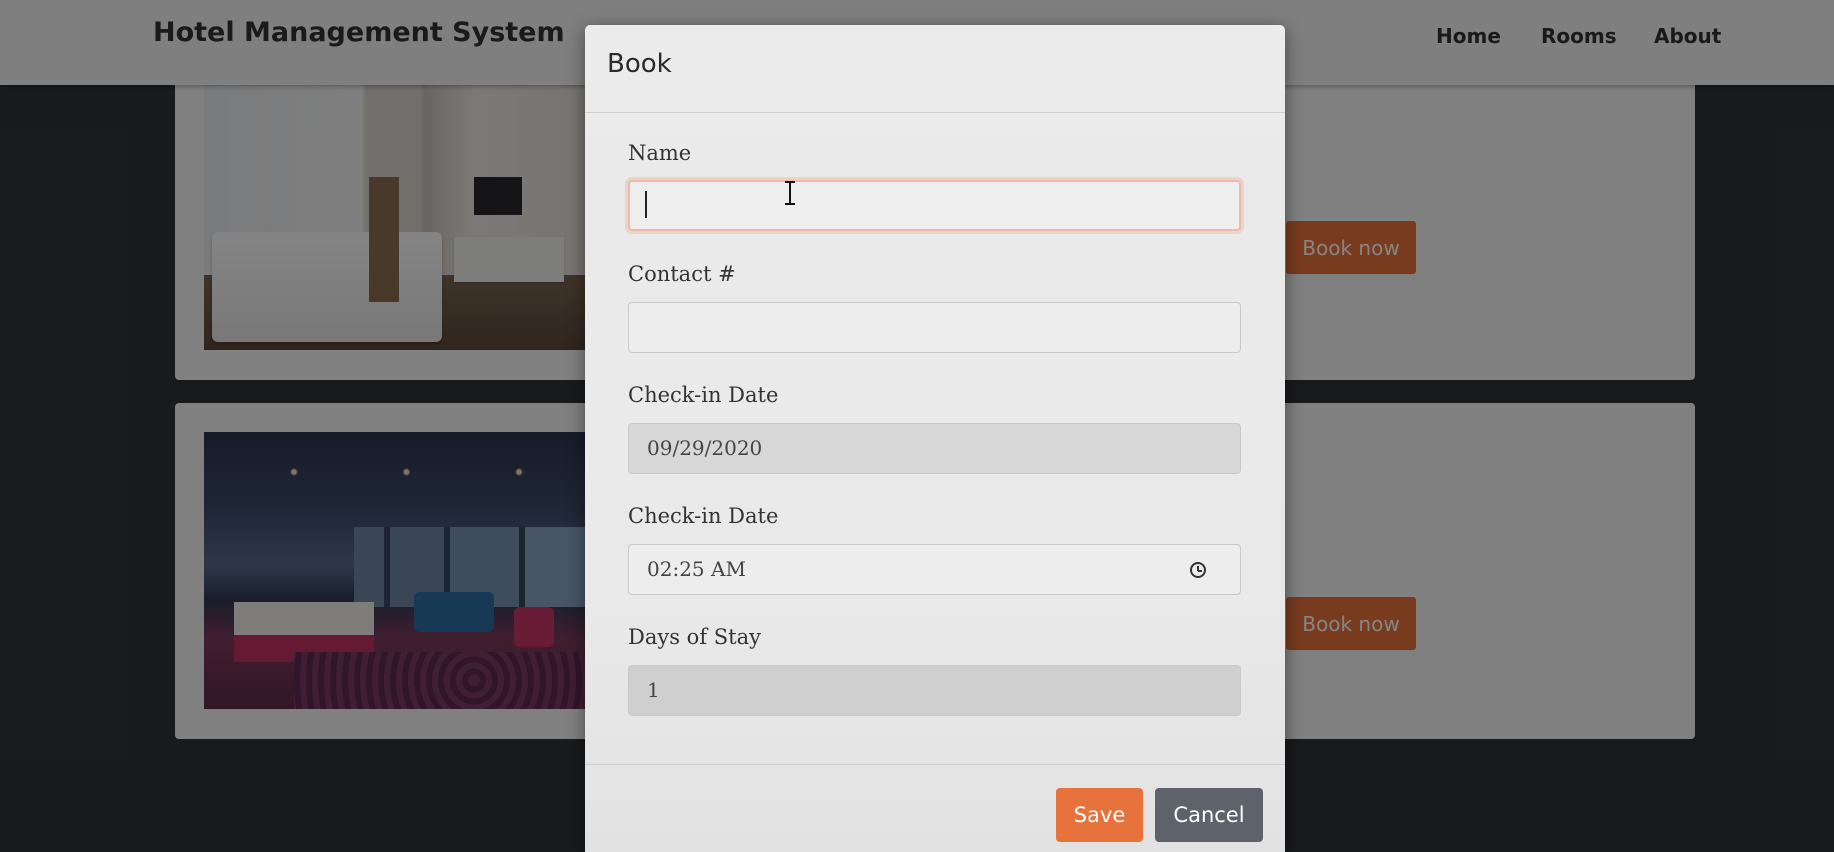  What do you see at coordinates (703, 395) in the screenshot?
I see `checkin-date-label: Check-in Date` at bounding box center [703, 395].